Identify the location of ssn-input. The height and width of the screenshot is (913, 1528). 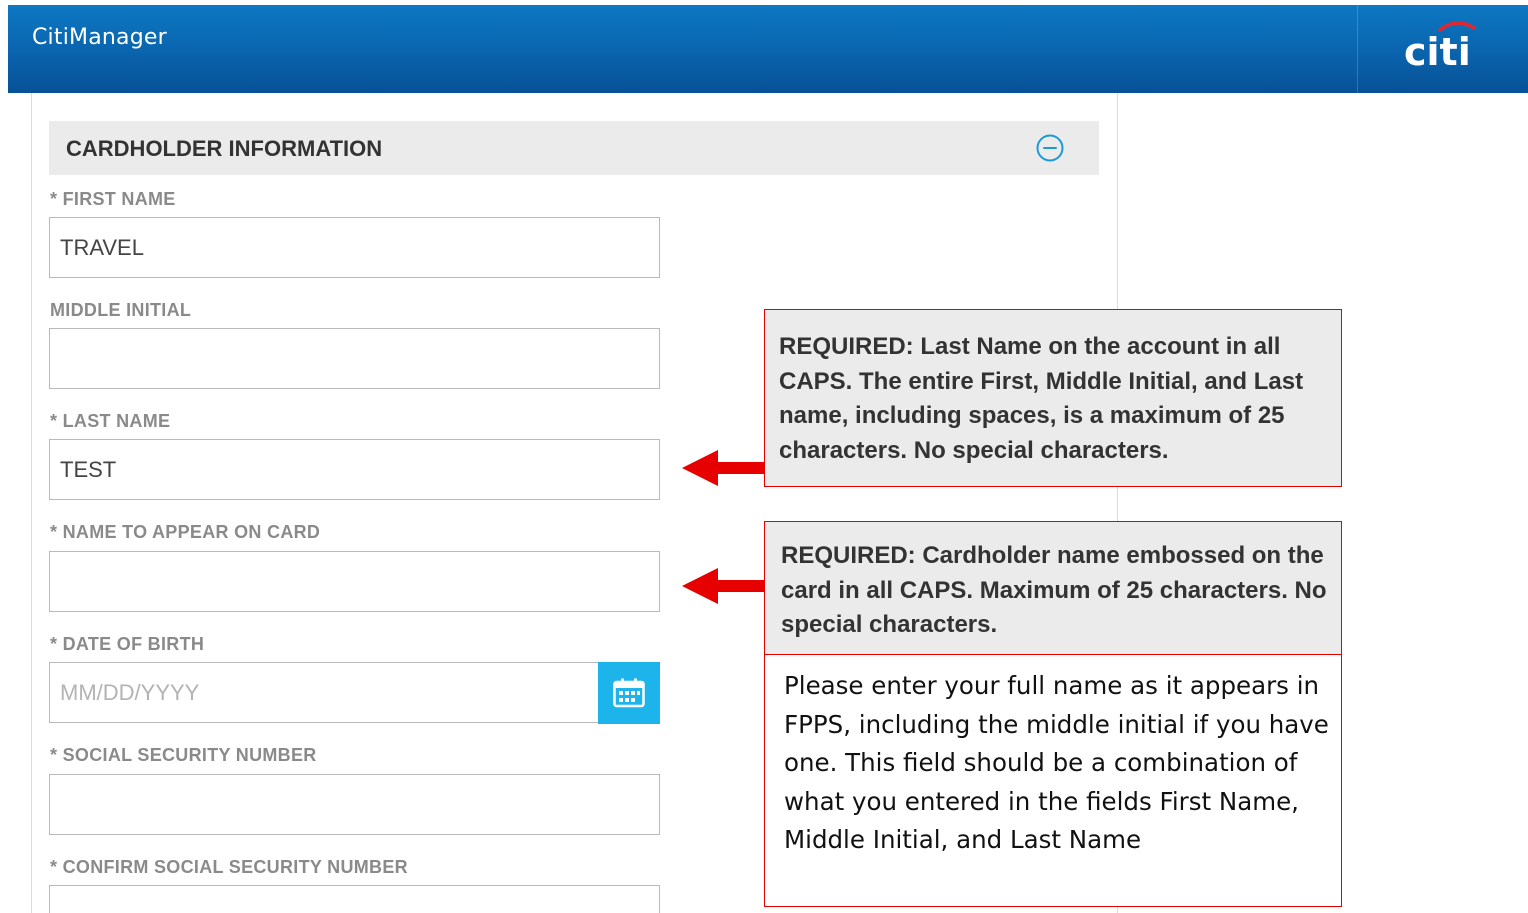
(354, 804).